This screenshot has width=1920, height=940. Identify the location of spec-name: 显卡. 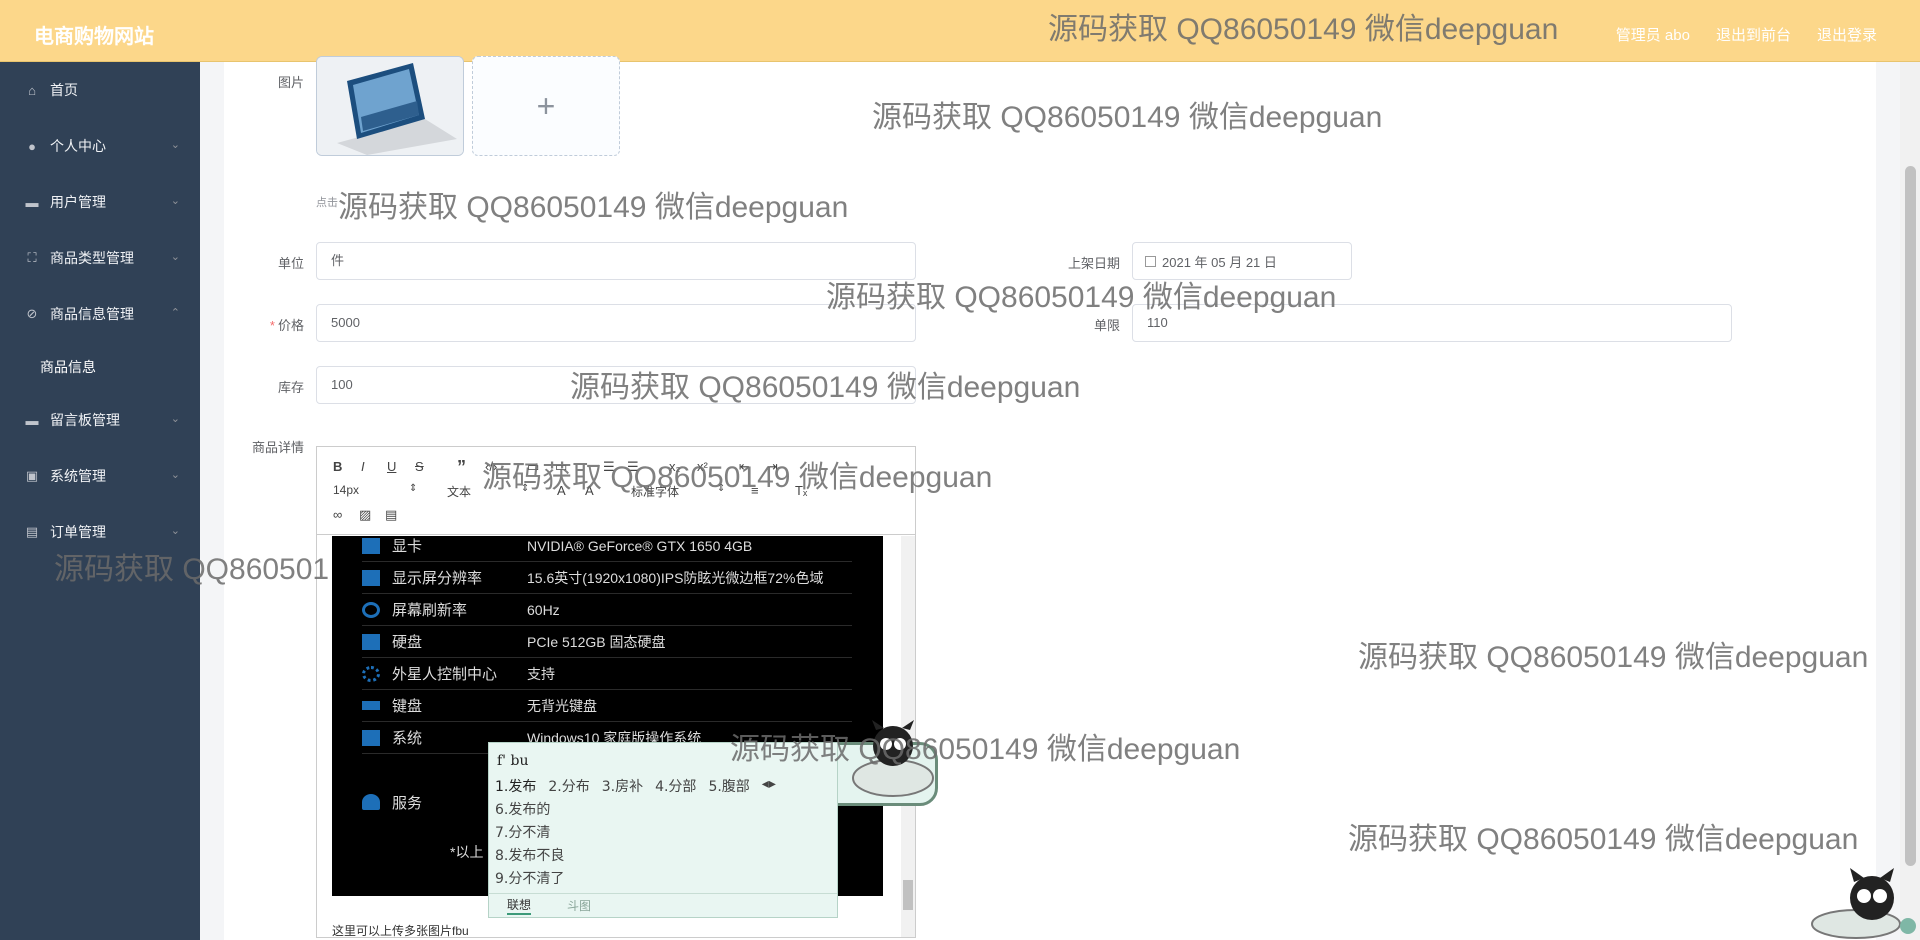
(407, 546).